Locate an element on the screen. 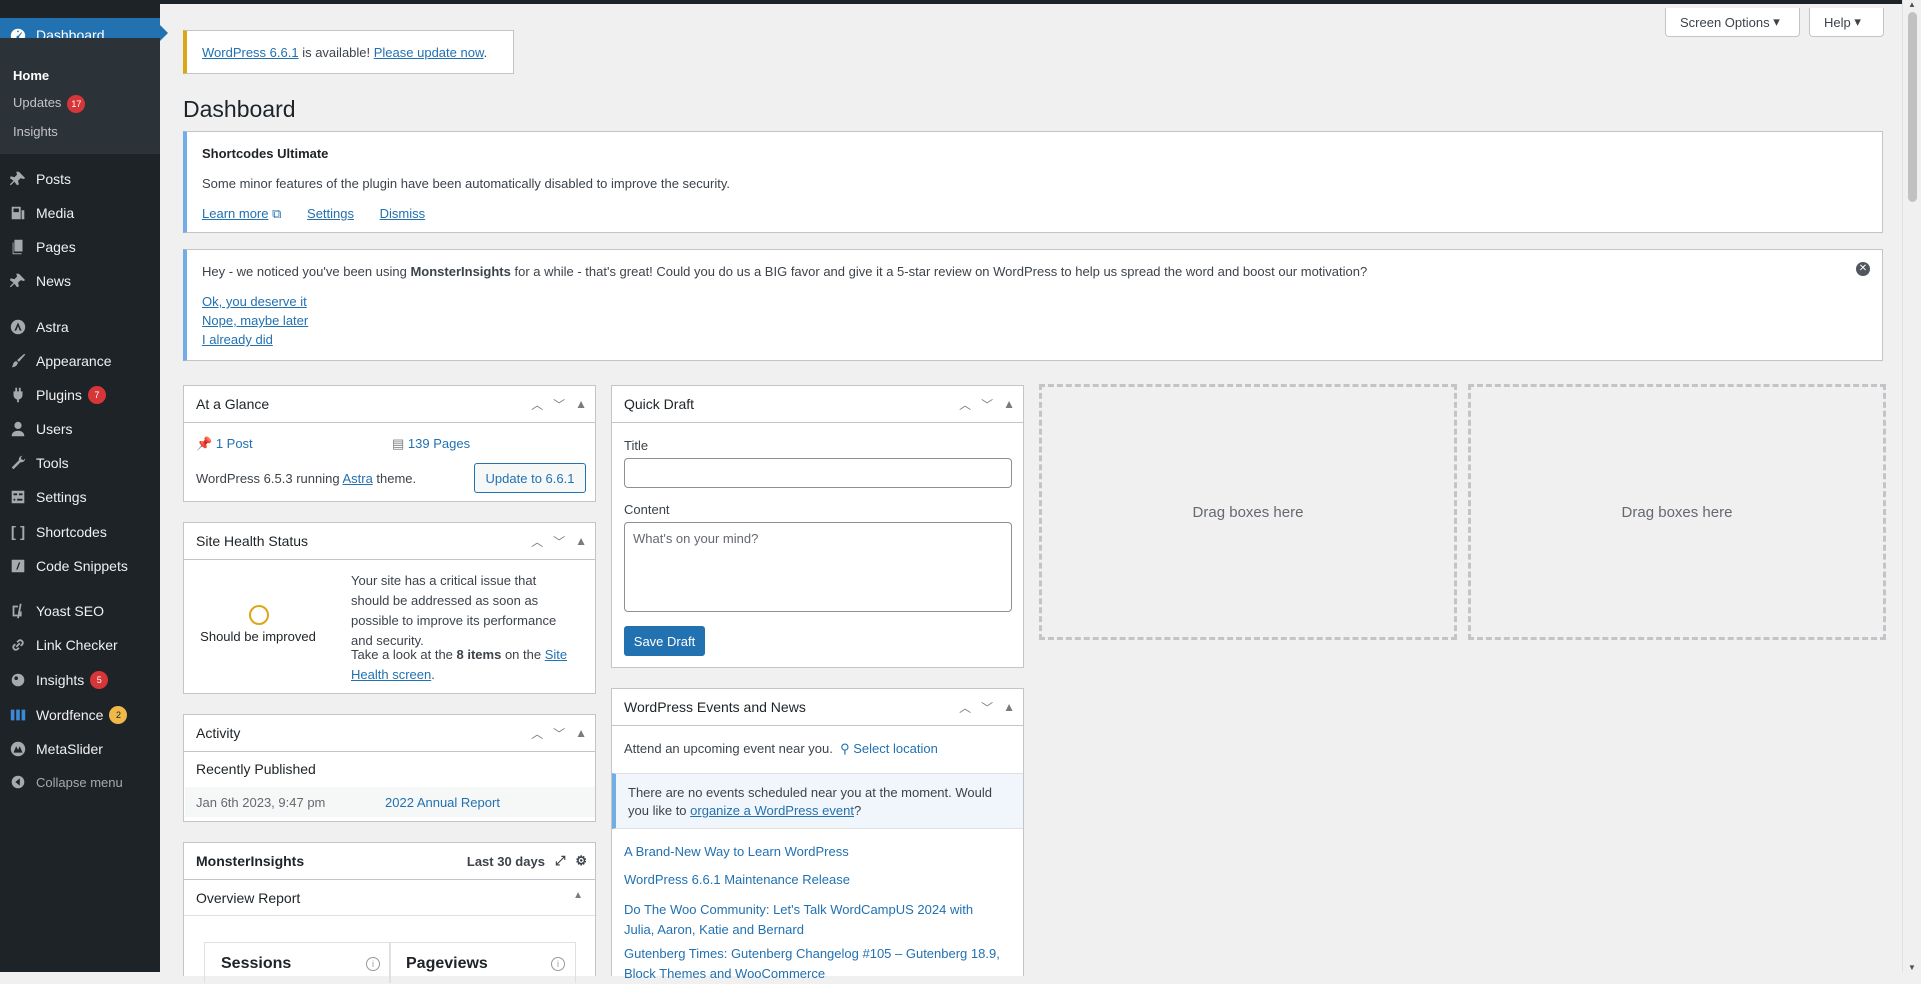 The height and width of the screenshot is (984, 1921). link-icon is located at coordinates (18, 645).